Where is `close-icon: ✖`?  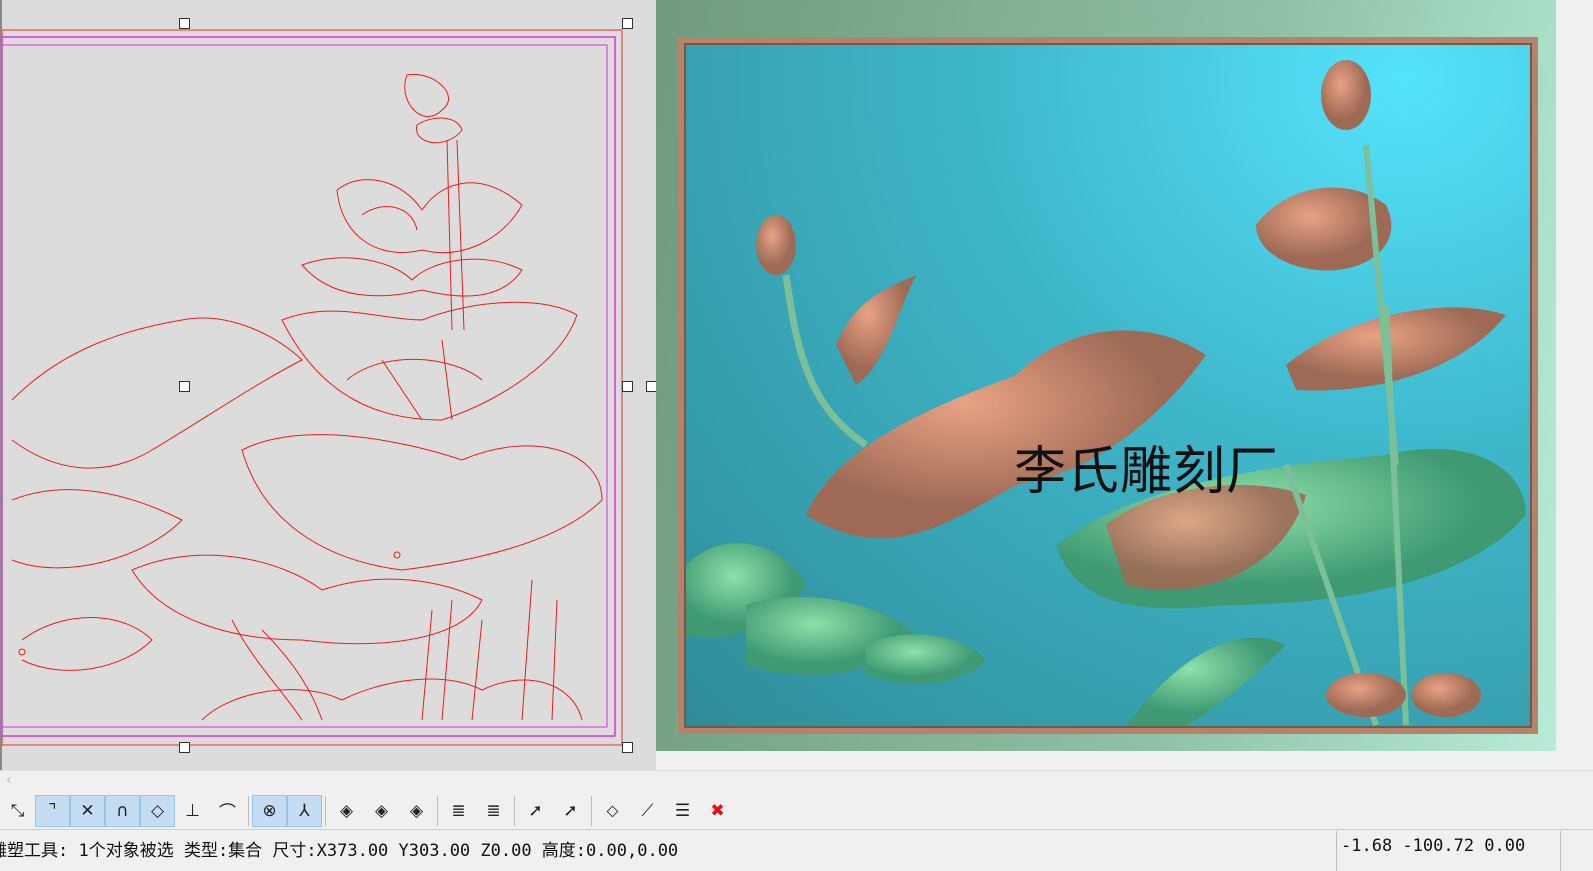
close-icon: ✖ is located at coordinates (717, 810).